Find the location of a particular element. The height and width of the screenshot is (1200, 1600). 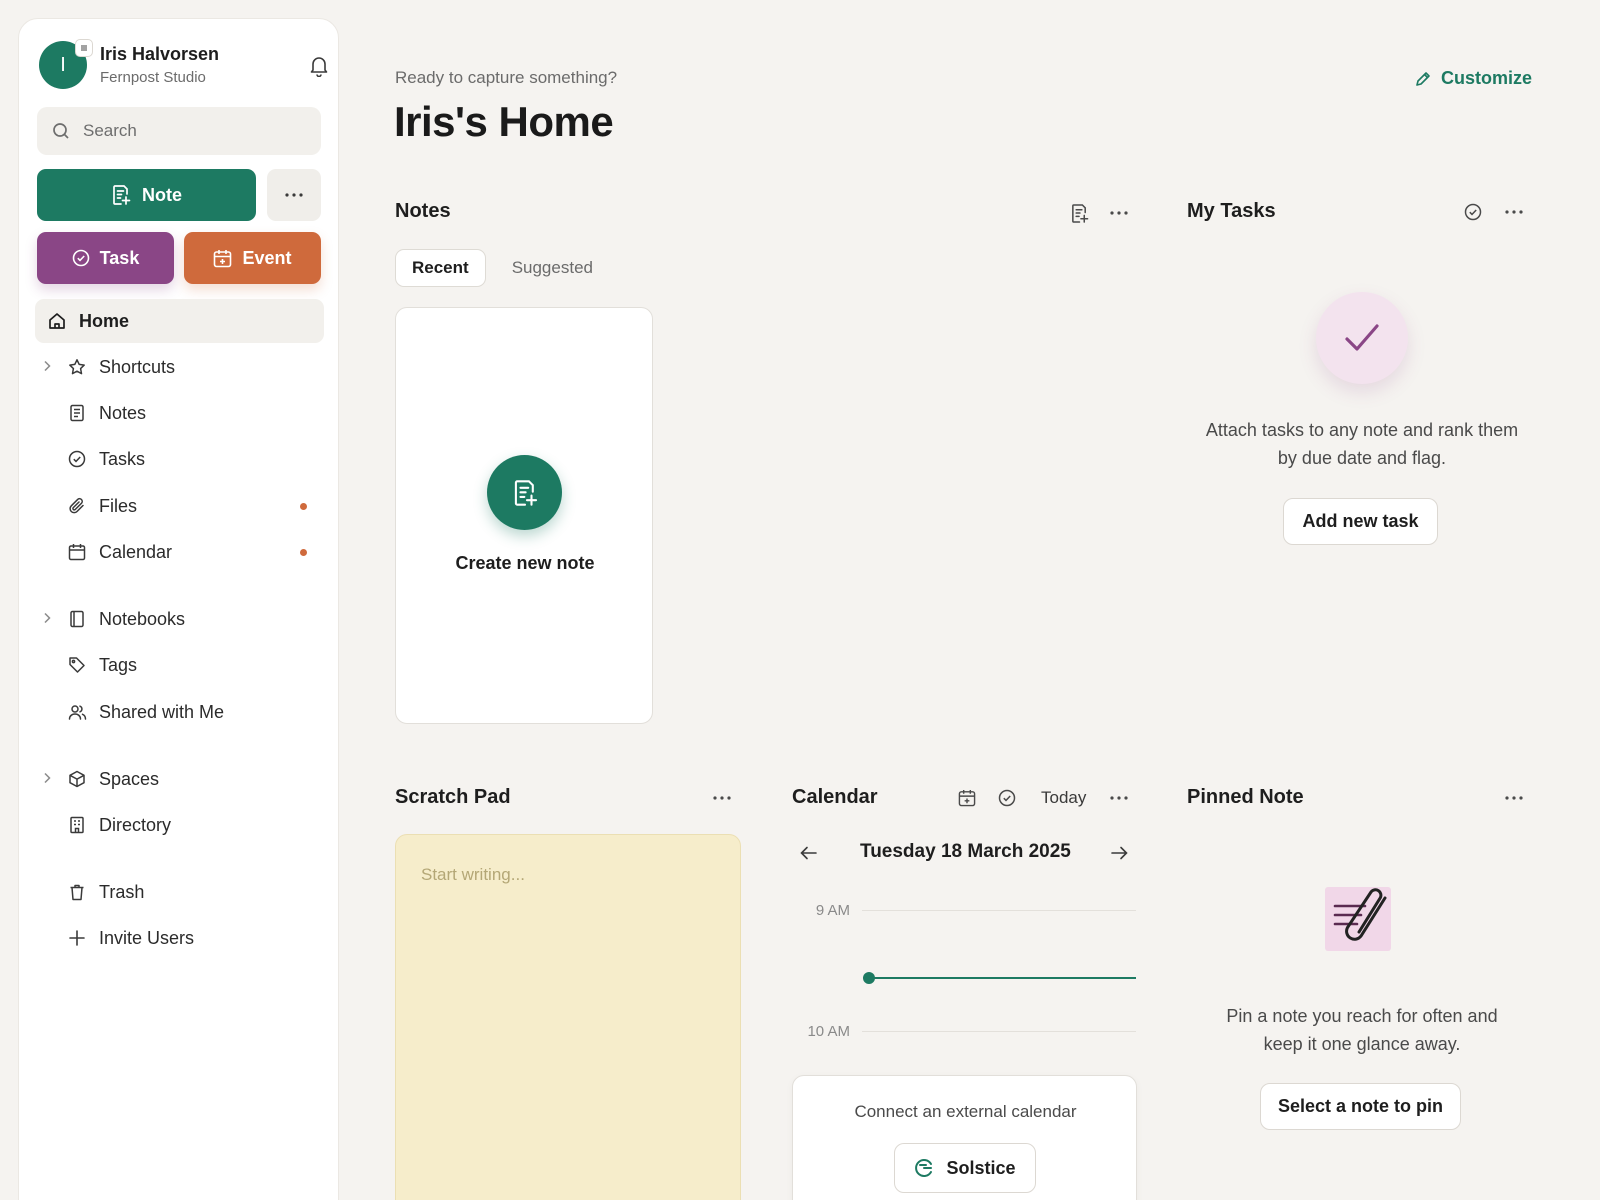

sidebar-item-shortcuts: Shortcuts is located at coordinates (179, 367).